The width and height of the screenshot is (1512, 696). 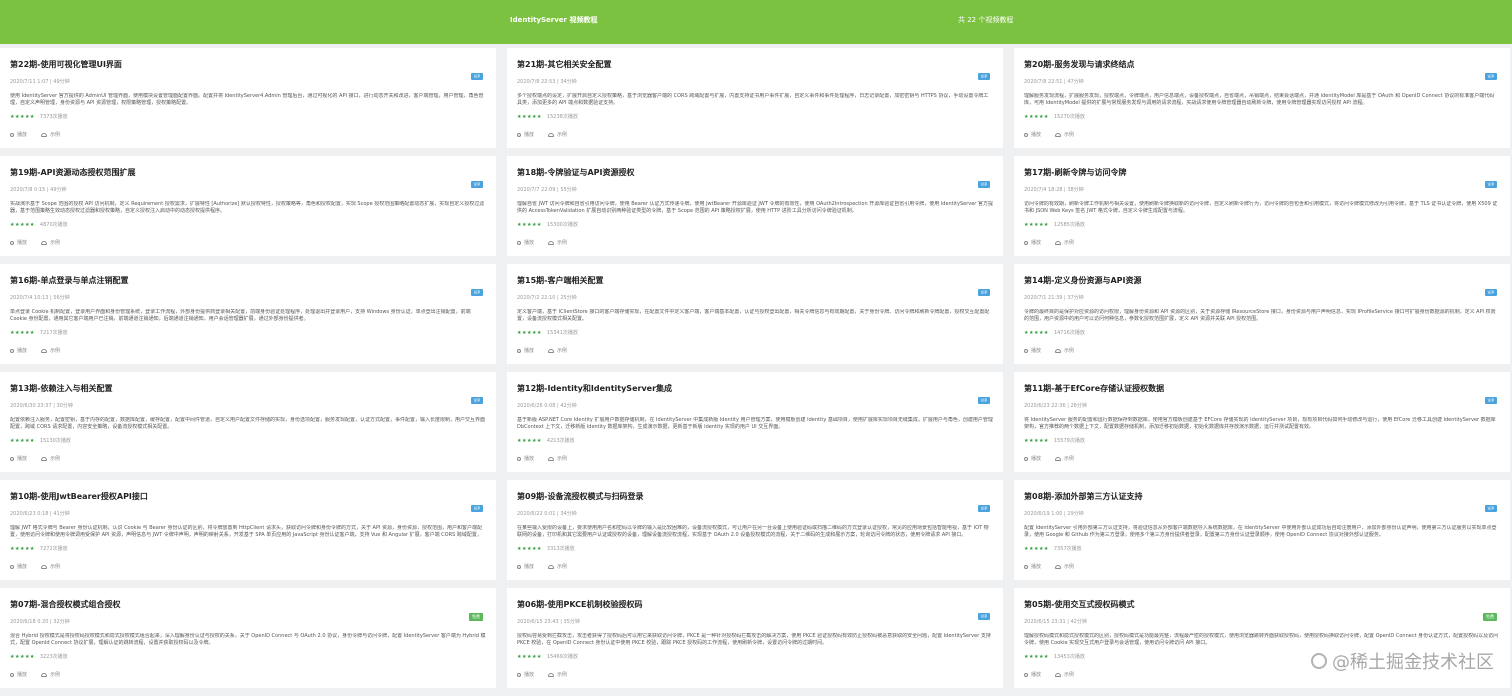 What do you see at coordinates (1054, 190) in the screenshot?
I see `card-meta: 2020/7/4 18:28 | 38分钟` at bounding box center [1054, 190].